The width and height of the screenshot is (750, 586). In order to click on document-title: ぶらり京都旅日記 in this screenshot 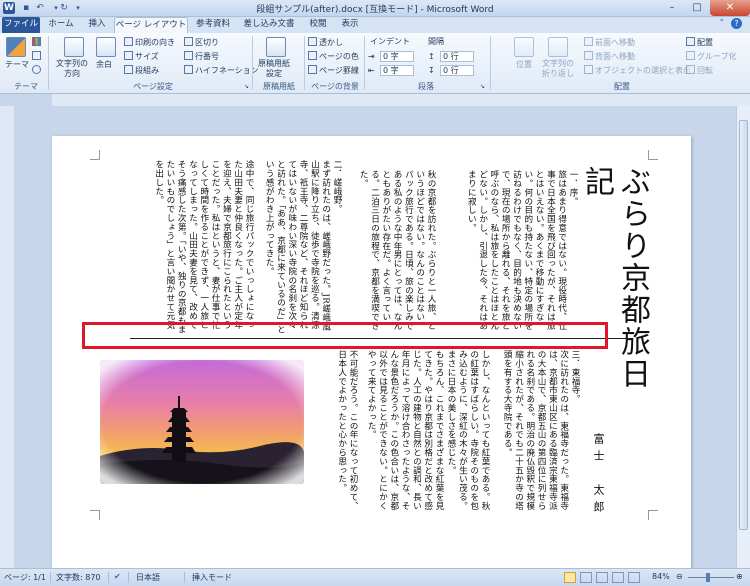, I will do `click(614, 286)`.